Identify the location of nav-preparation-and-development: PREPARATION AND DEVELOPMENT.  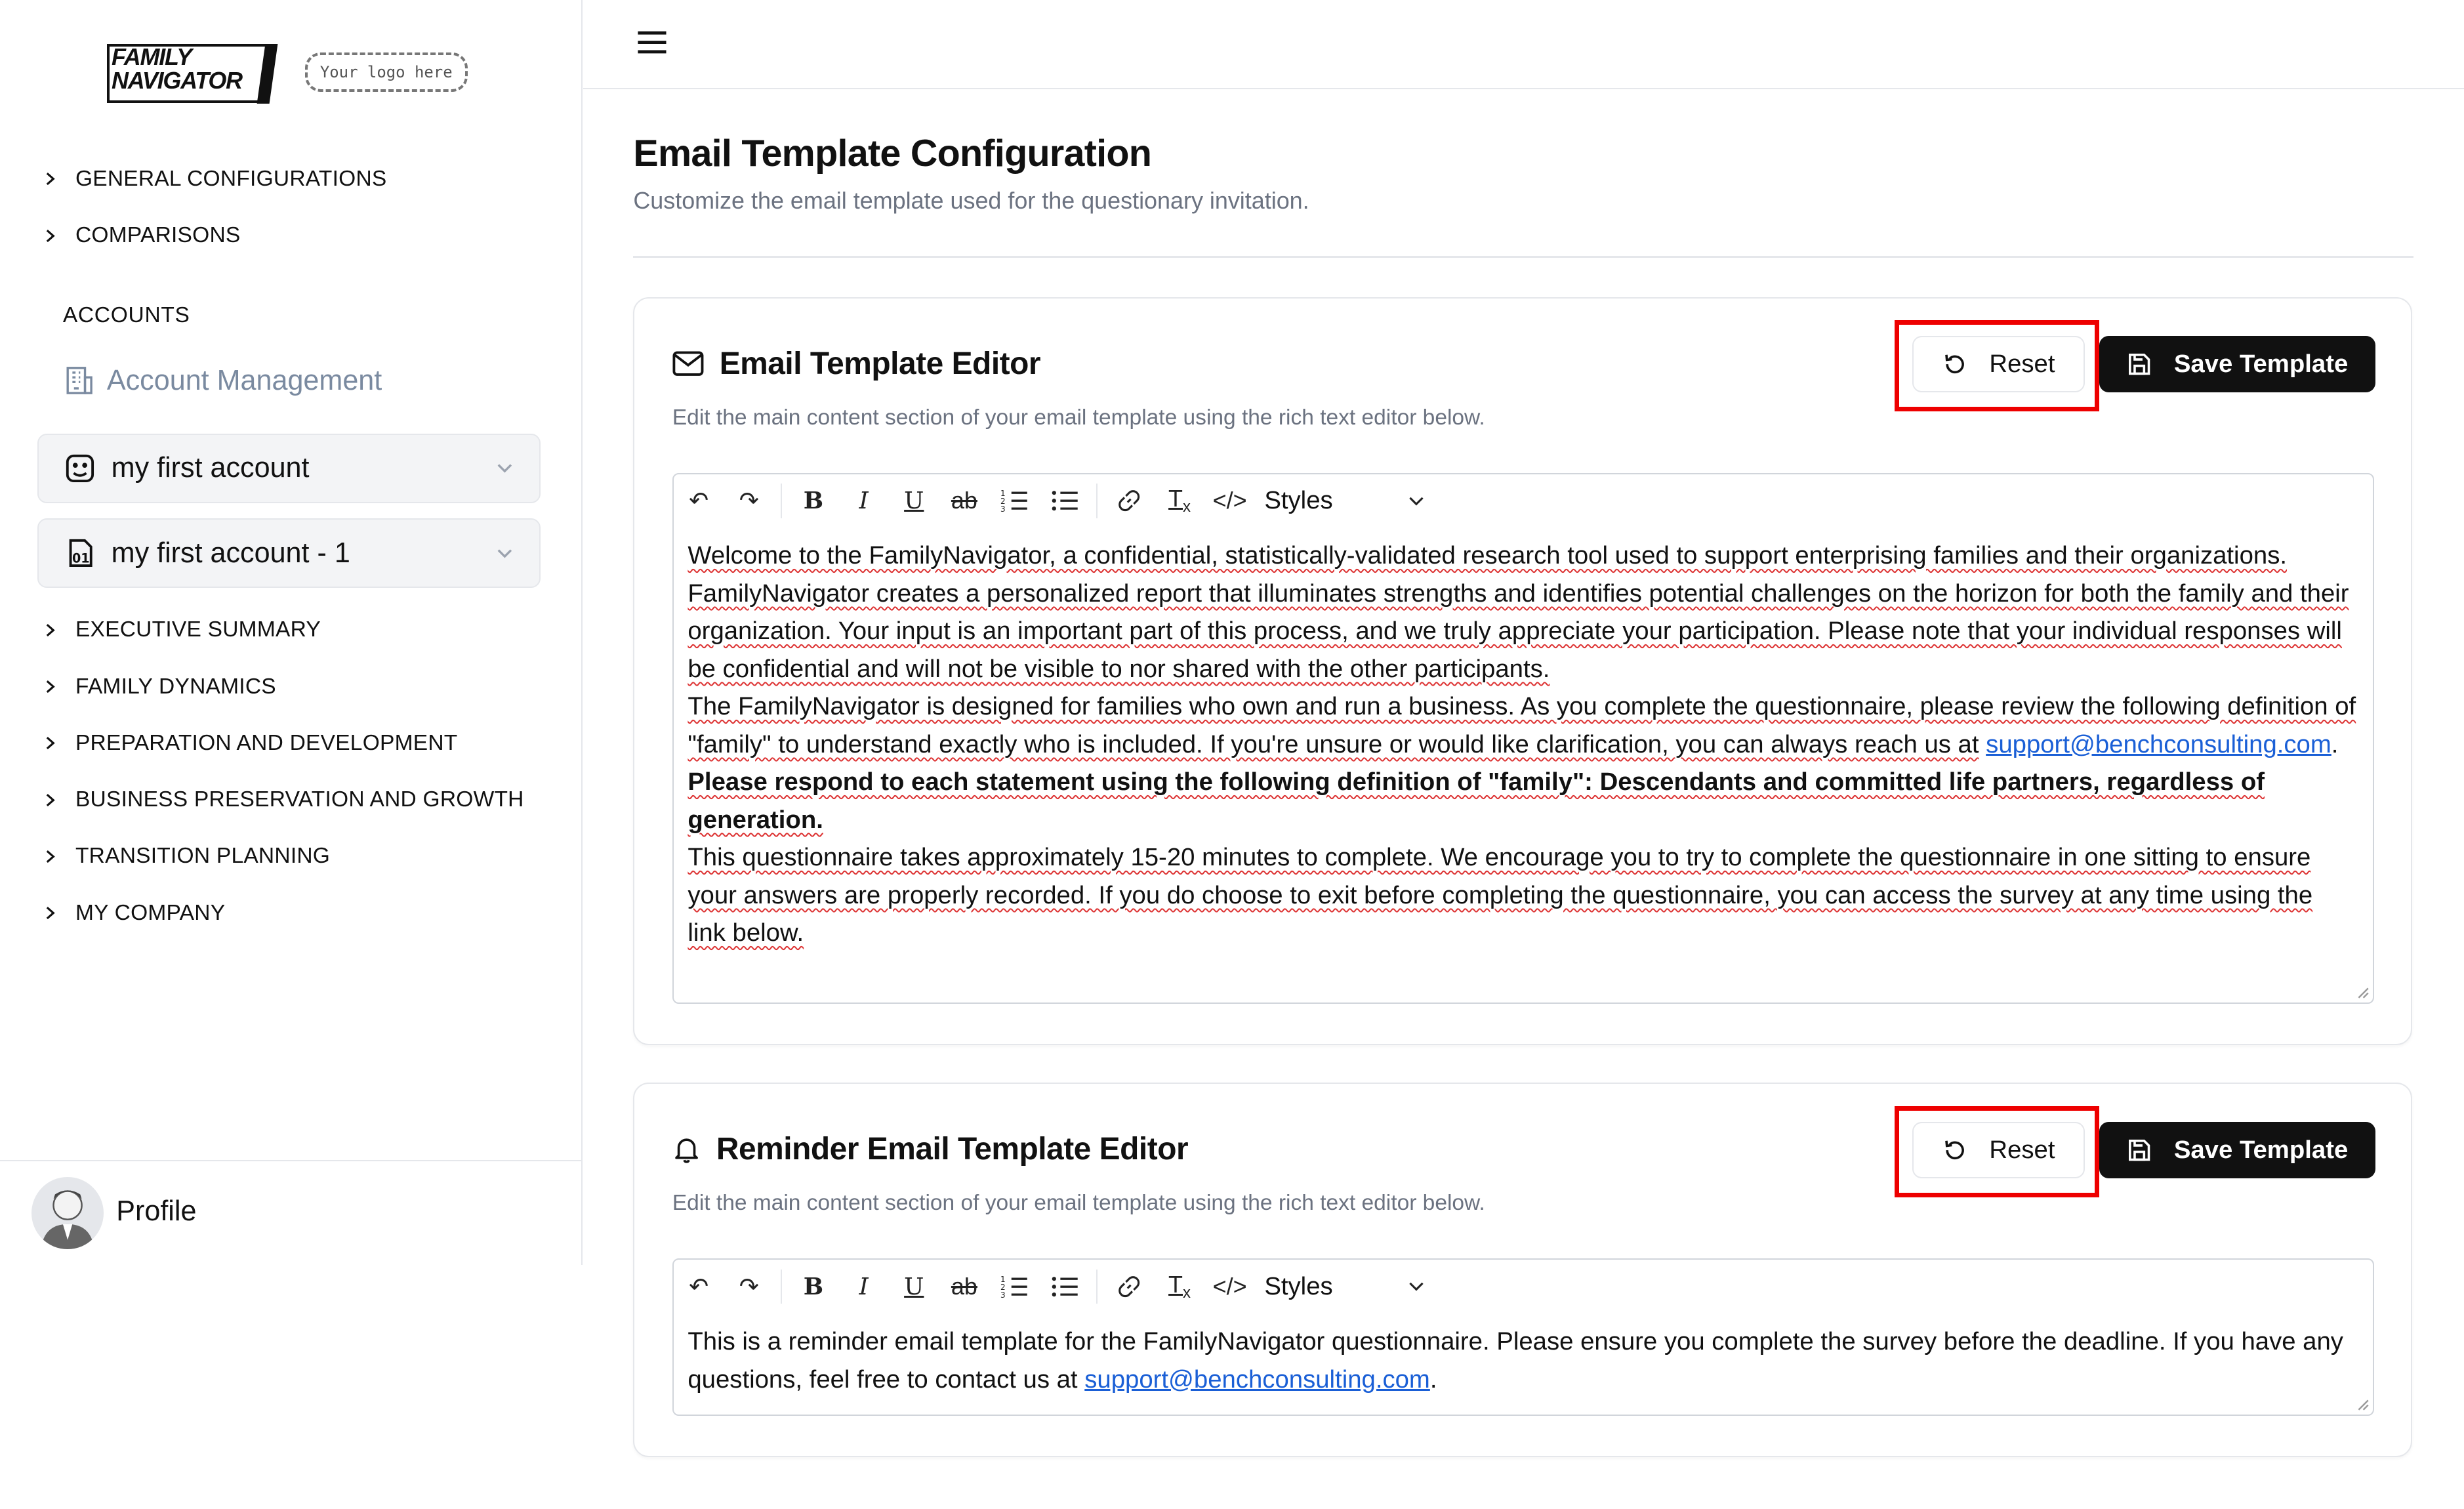
(250, 743).